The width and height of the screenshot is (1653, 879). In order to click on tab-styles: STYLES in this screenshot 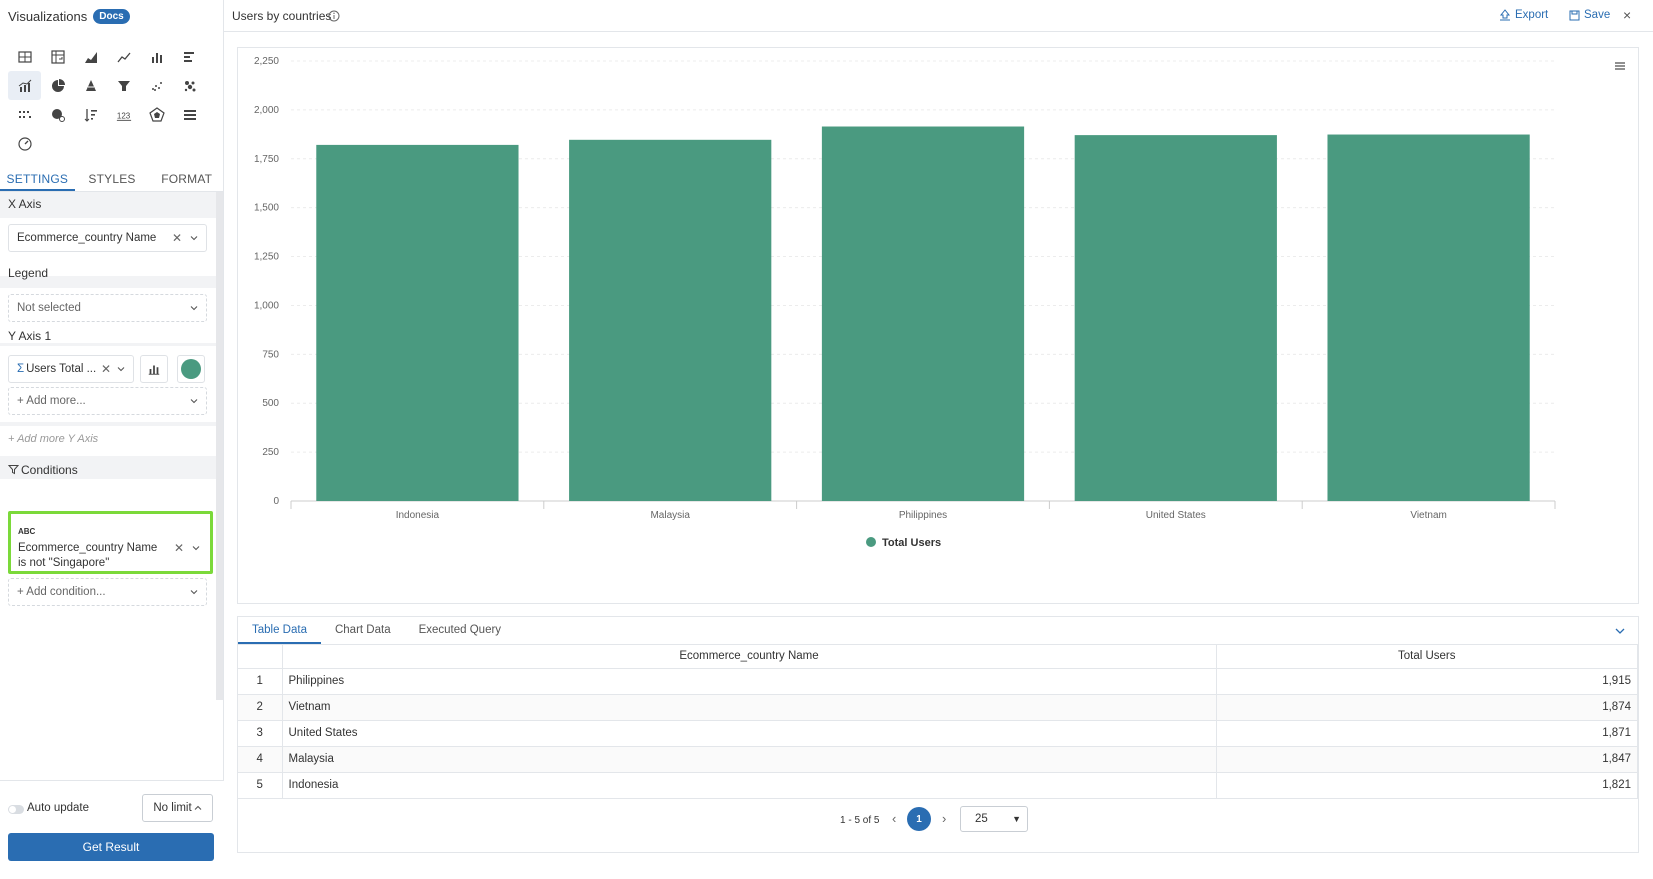, I will do `click(112, 179)`.